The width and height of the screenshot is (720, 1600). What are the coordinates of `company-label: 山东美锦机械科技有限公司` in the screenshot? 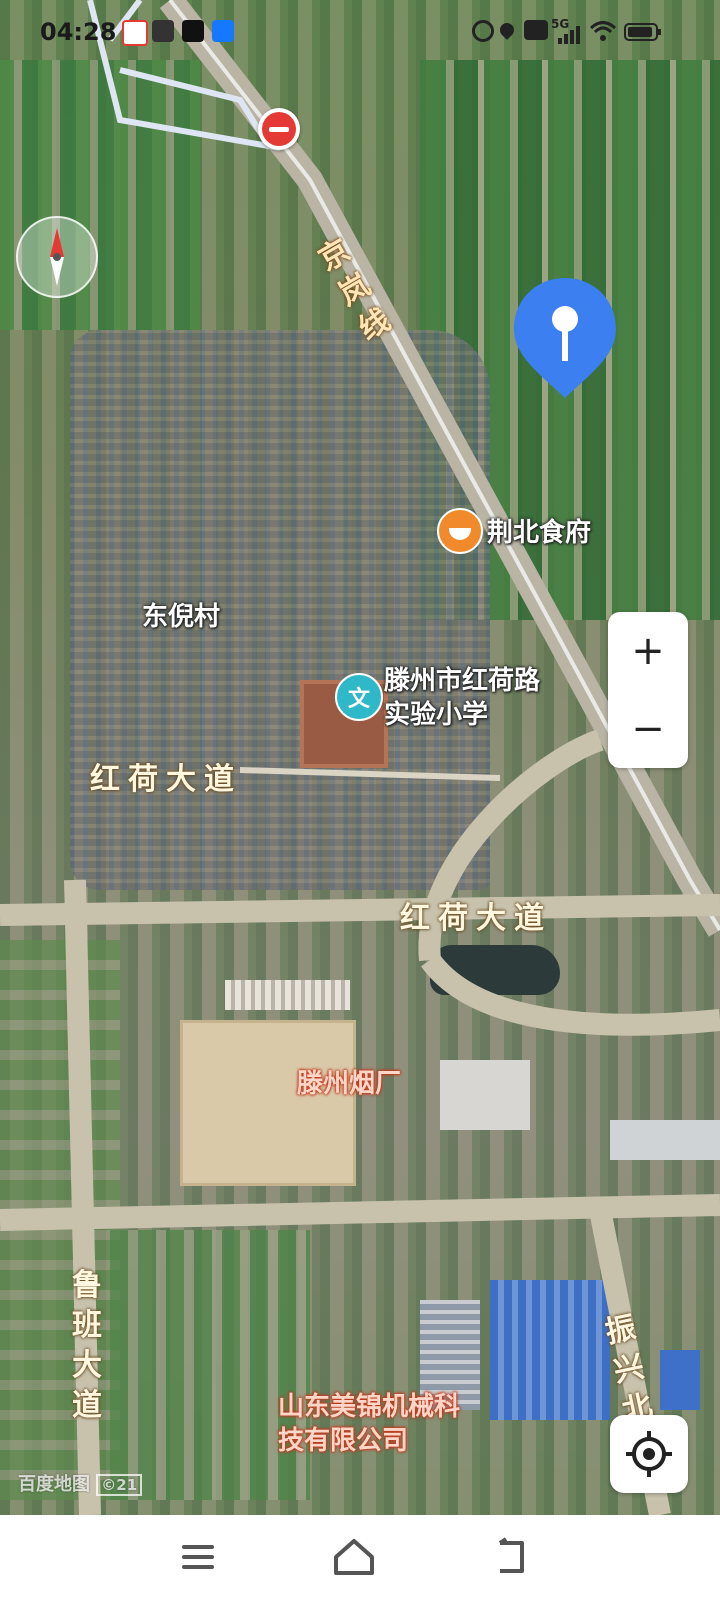 It's located at (374, 1424).